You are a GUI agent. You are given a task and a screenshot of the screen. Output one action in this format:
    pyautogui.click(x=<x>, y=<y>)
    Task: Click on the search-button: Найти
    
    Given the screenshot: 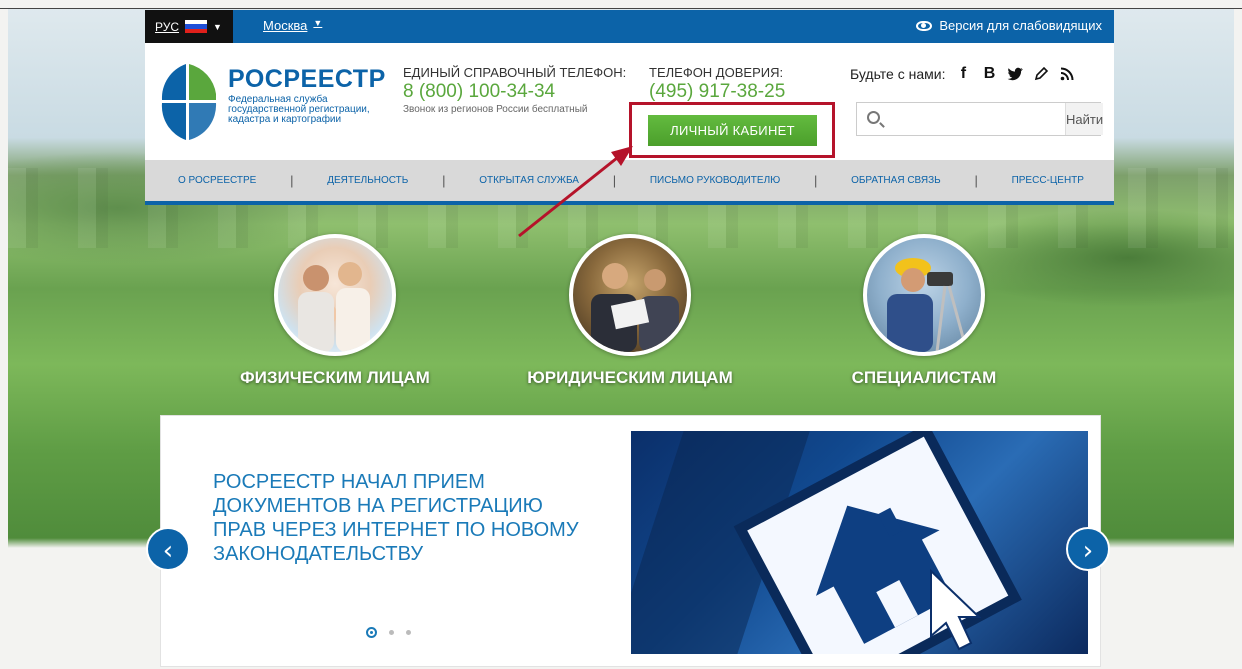 What is the action you would take?
    pyautogui.click(x=1084, y=119)
    